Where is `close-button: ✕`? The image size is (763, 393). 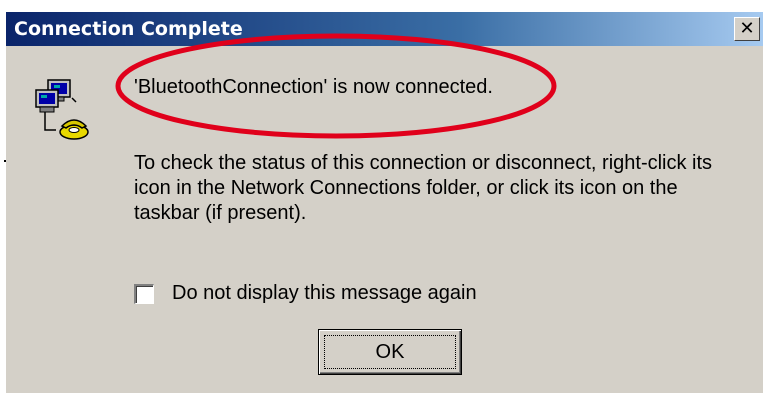 close-button: ✕ is located at coordinates (747, 29).